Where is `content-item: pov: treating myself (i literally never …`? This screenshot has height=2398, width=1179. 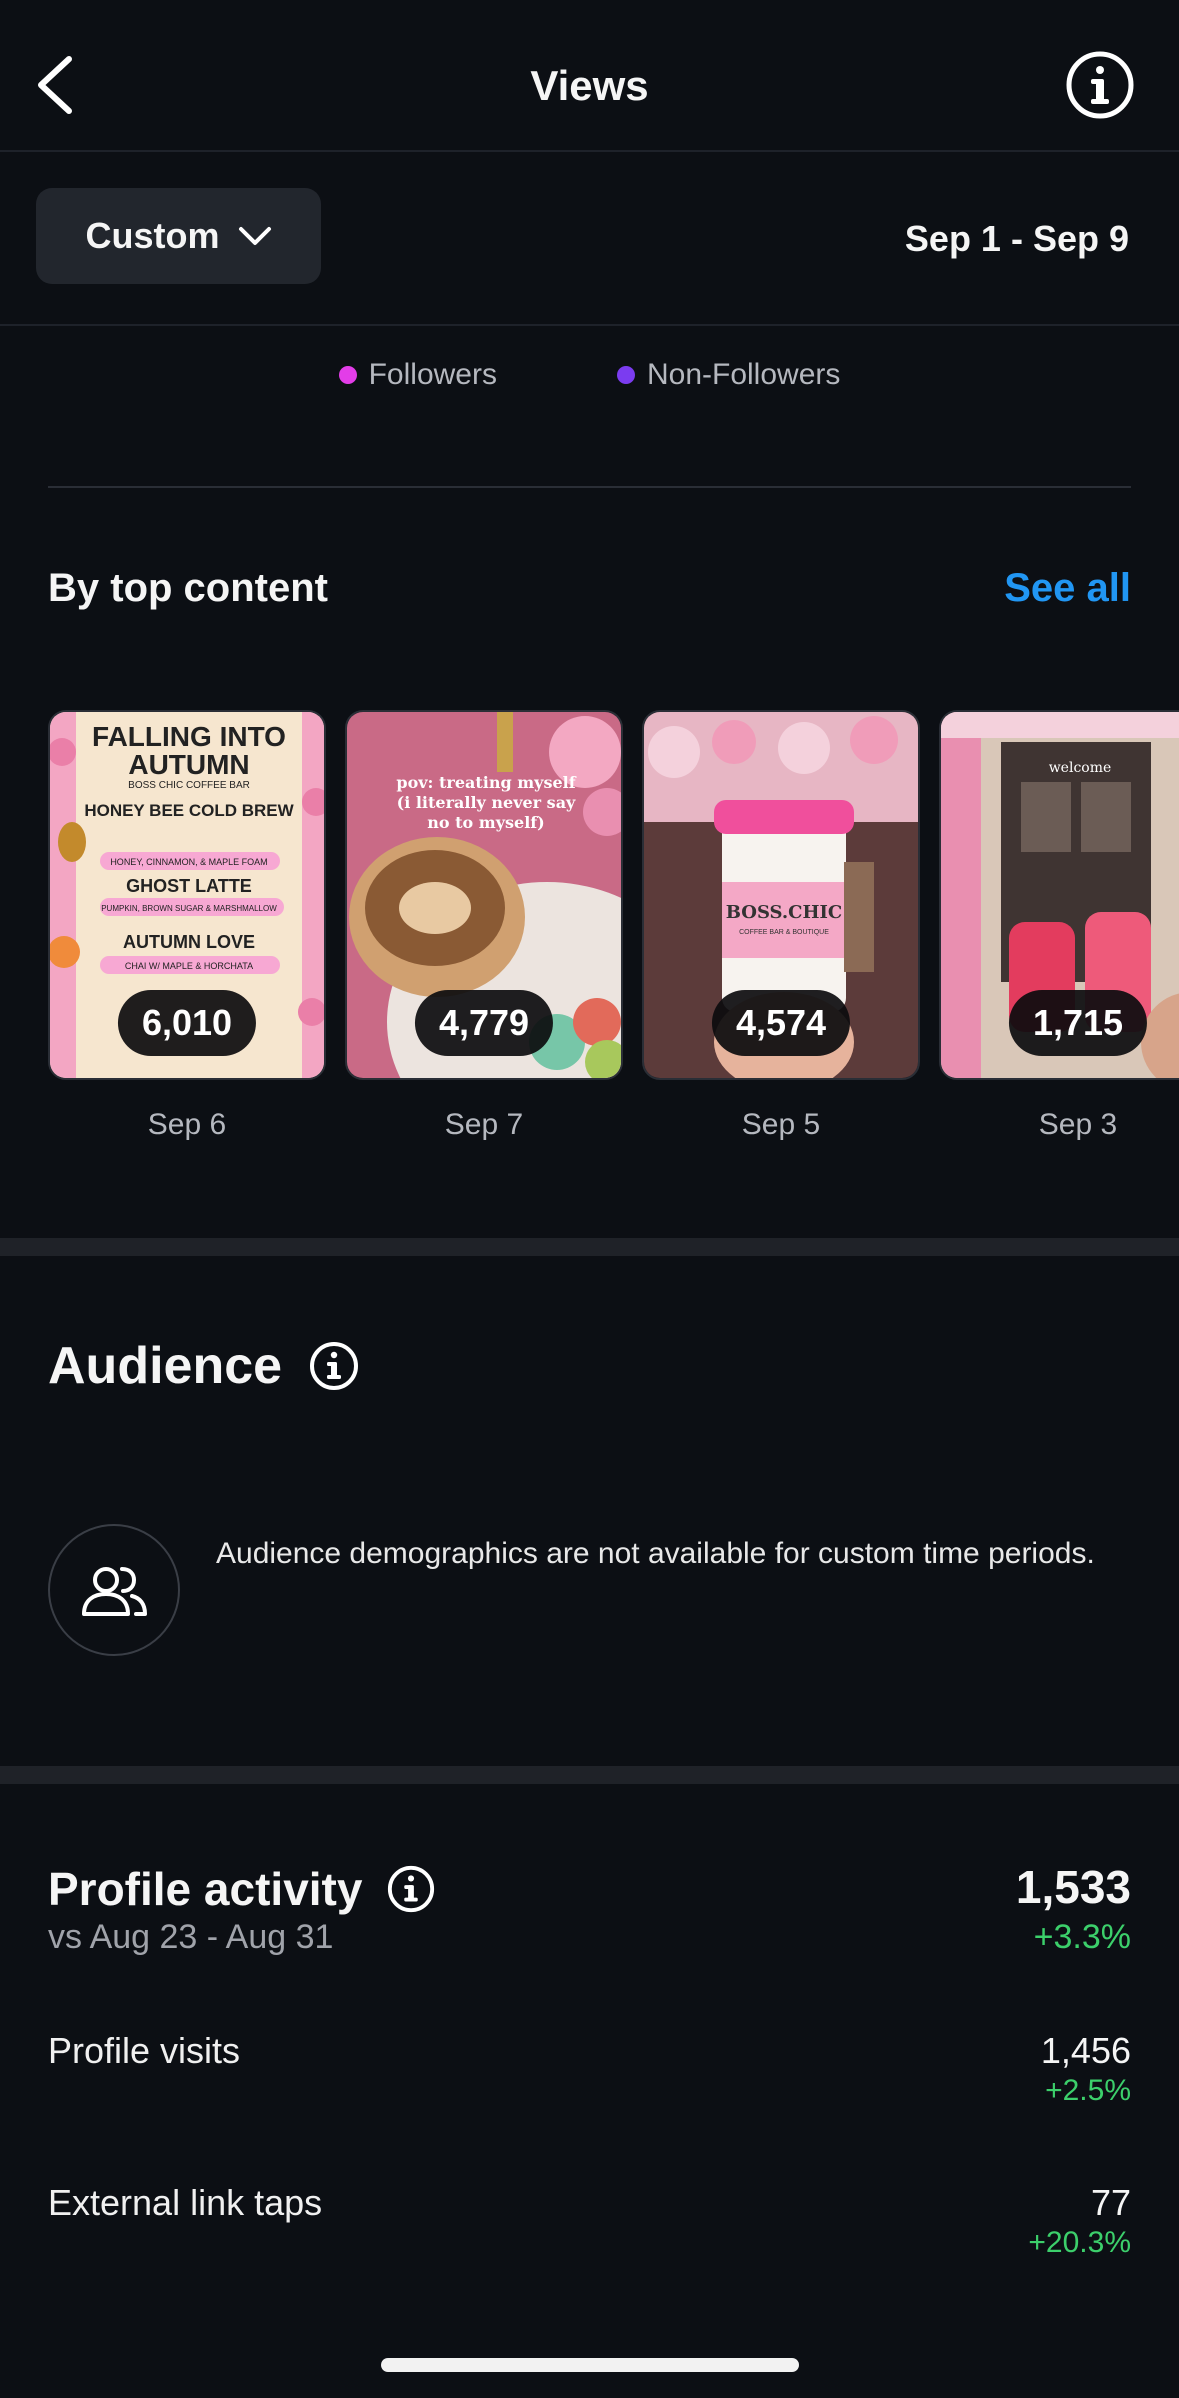
content-item: pov: treating myself (i literally never … is located at coordinates (484, 925).